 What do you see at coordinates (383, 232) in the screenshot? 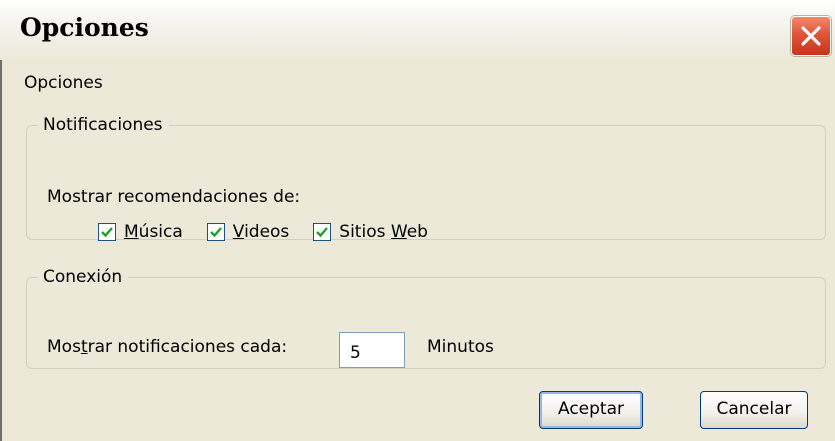
I see `websites-label: Sitios Web` at bounding box center [383, 232].